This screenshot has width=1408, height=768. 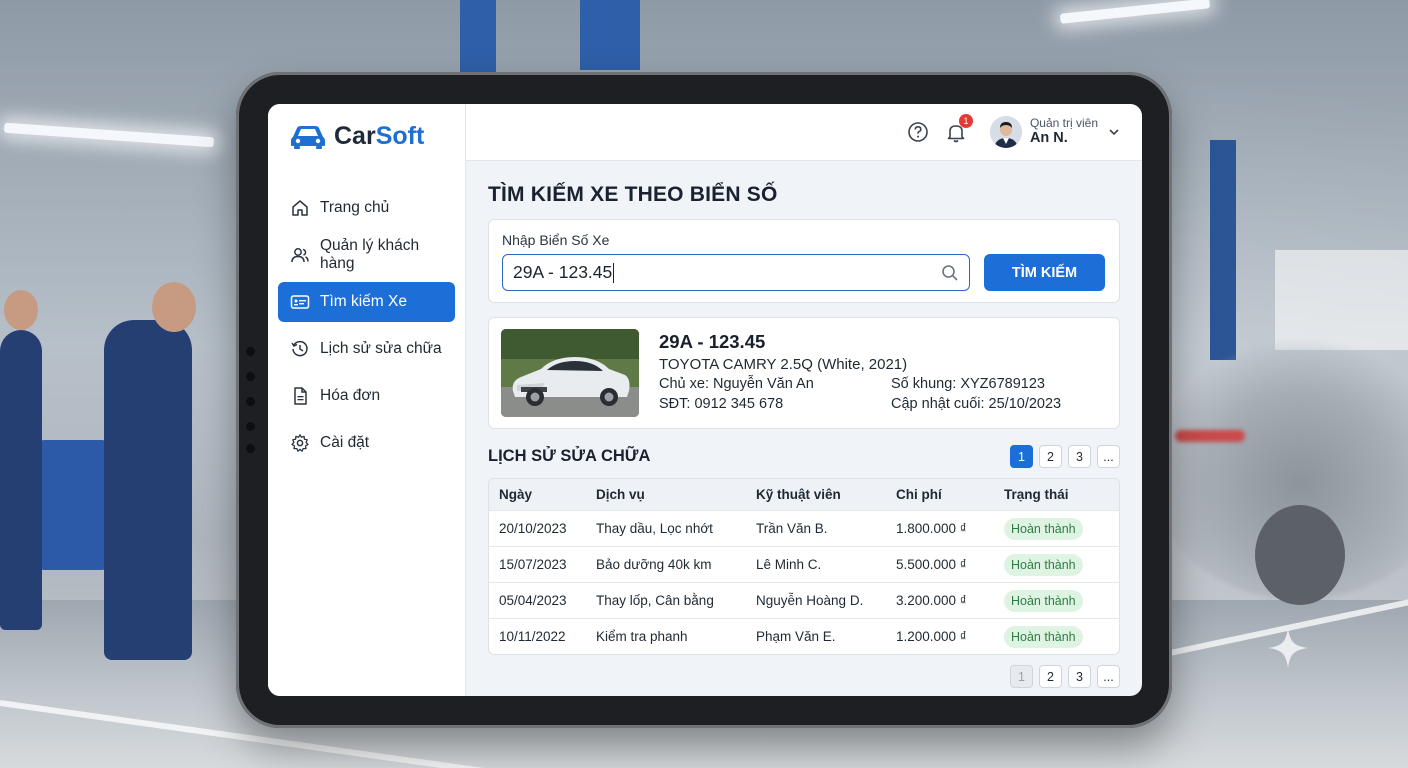 What do you see at coordinates (1114, 132) in the screenshot?
I see `chevron-down-icon` at bounding box center [1114, 132].